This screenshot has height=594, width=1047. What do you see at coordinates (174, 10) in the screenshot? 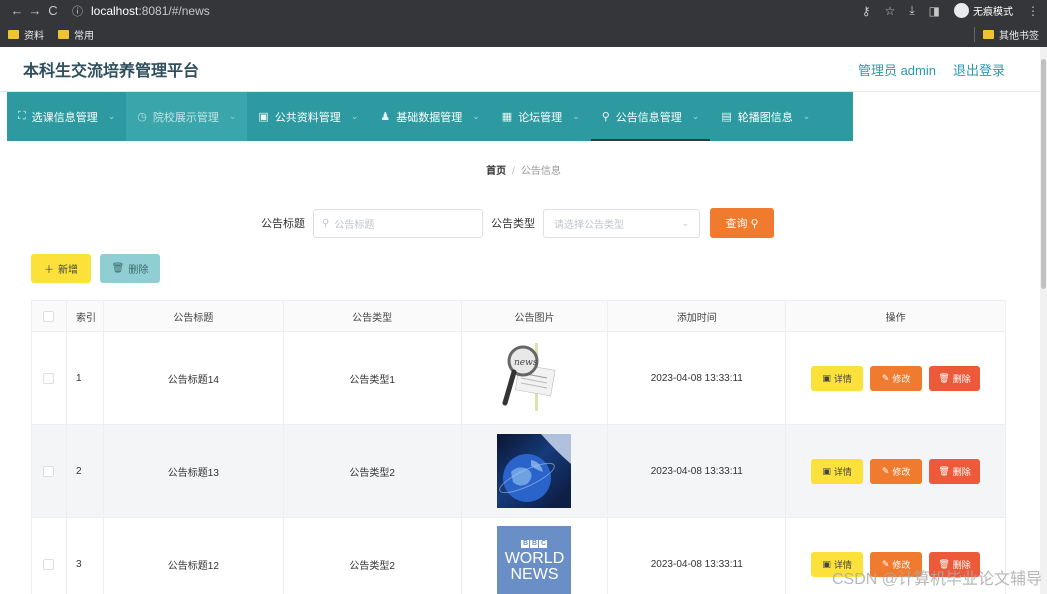
I see `url-path: :8081/#/news` at bounding box center [174, 10].